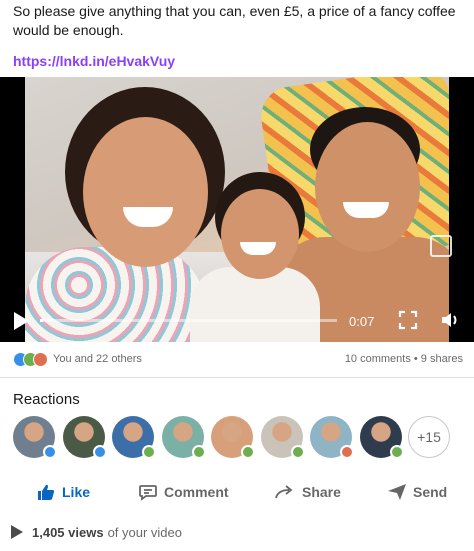 Image resolution: width=474 pixels, height=551 pixels. Describe the element at coordinates (451, 320) in the screenshot. I see `volume-icon` at that location.